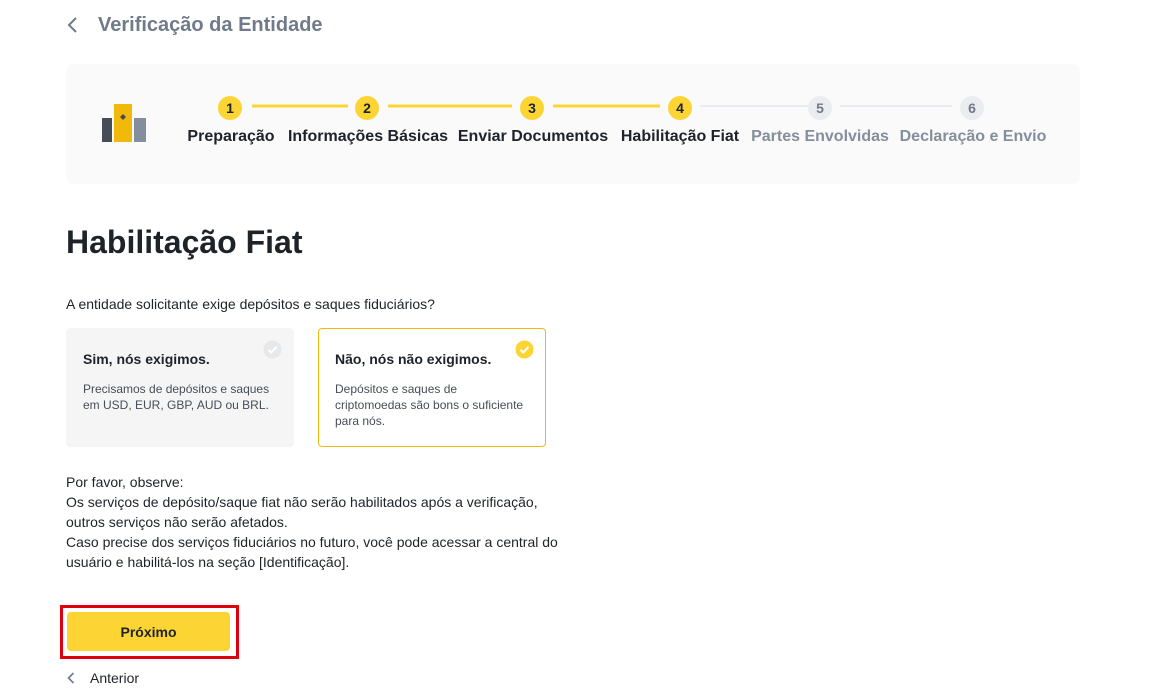  I want to click on next-button: Próximo, so click(148, 631).